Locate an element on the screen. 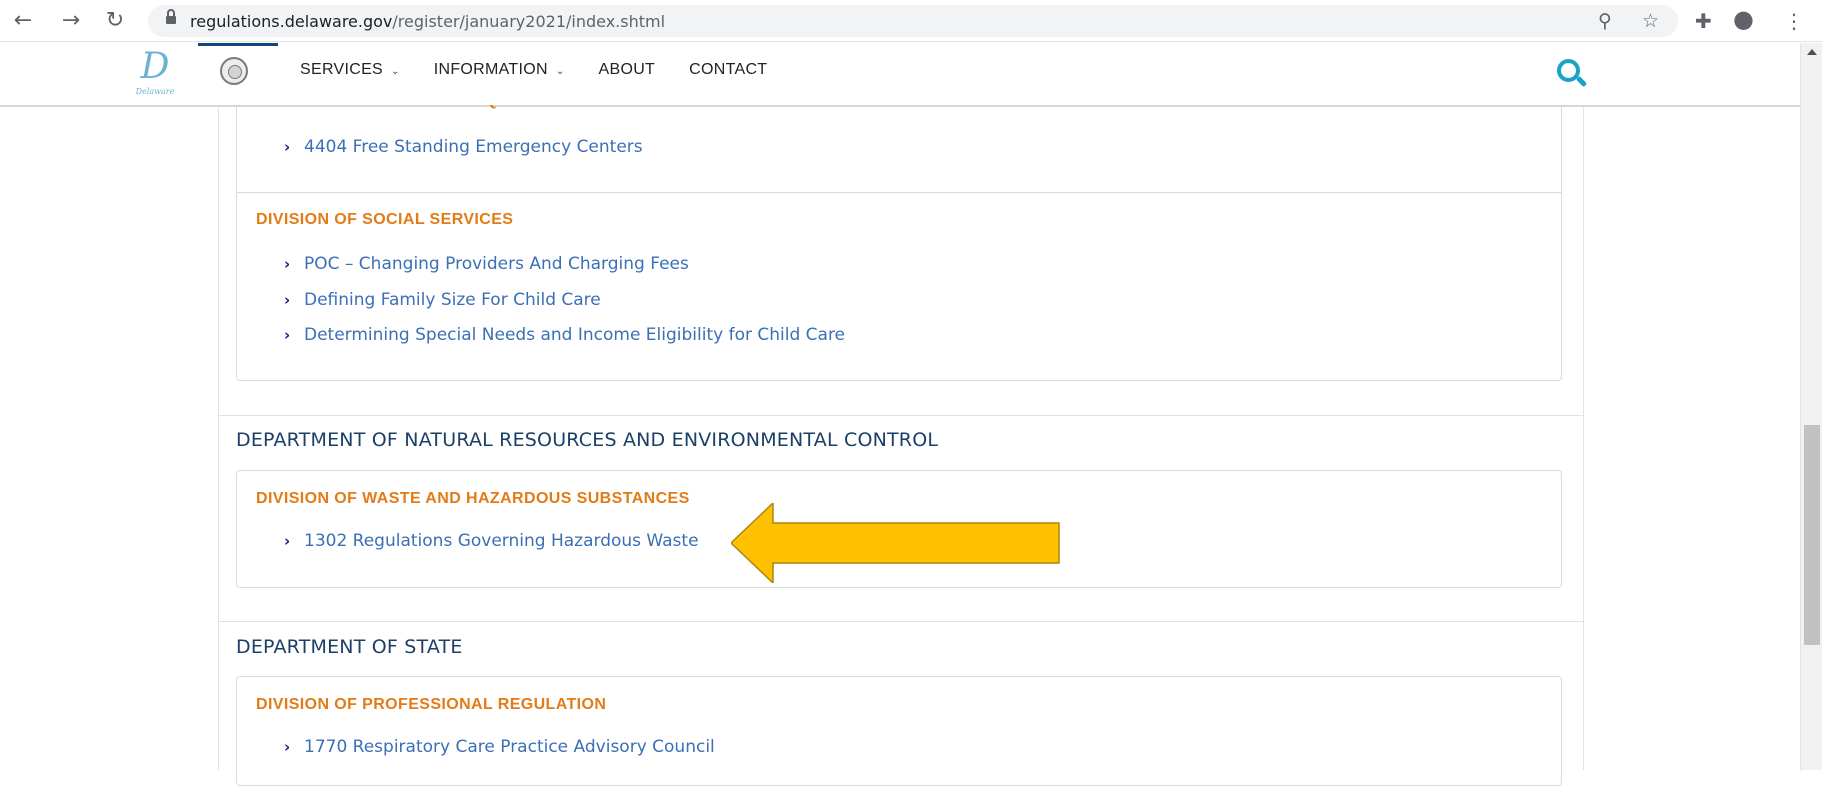 This screenshot has height=786, width=1822. link-family-size: Defining Family Size For Child Care is located at coordinates (452, 300).